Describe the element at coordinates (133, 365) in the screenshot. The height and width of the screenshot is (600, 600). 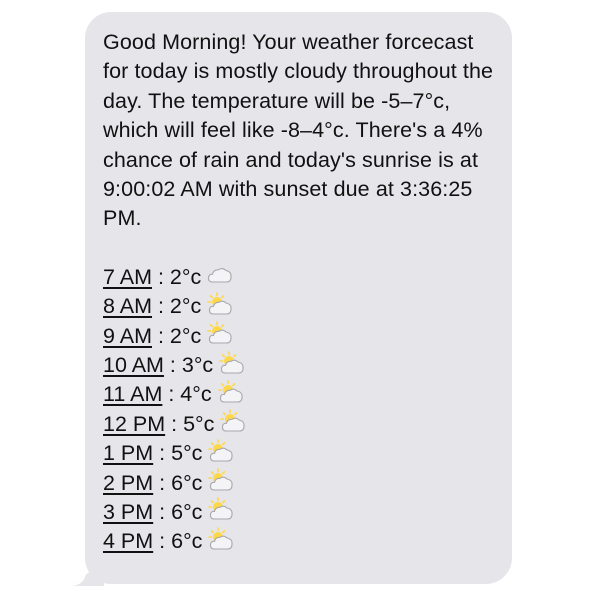
I see `forecast-time-link: 10 AM` at that location.